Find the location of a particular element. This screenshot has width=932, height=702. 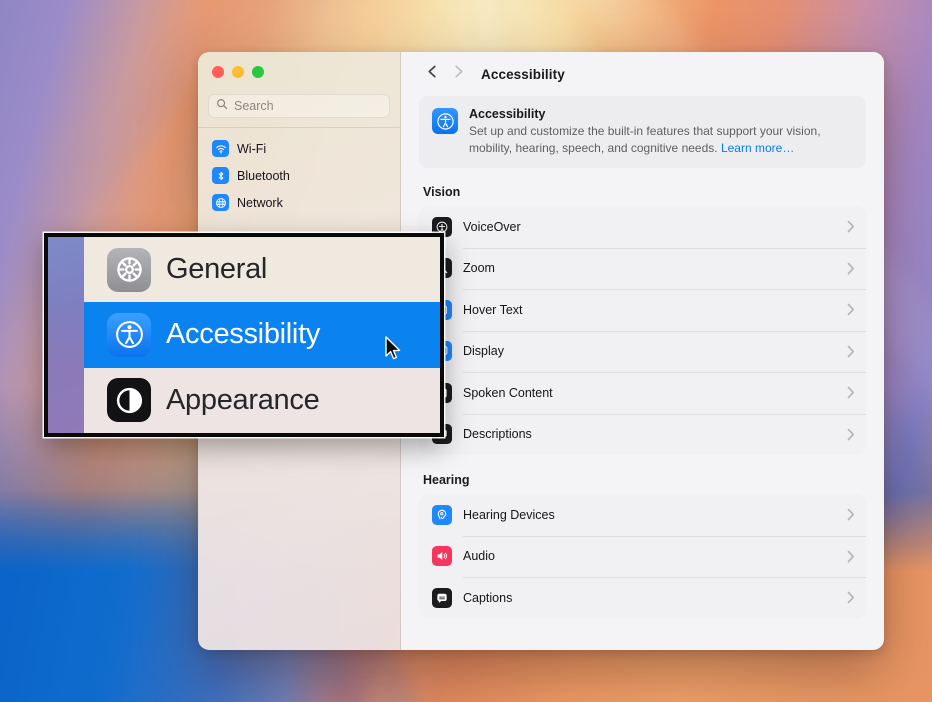

forward-button is located at coordinates (458, 74).